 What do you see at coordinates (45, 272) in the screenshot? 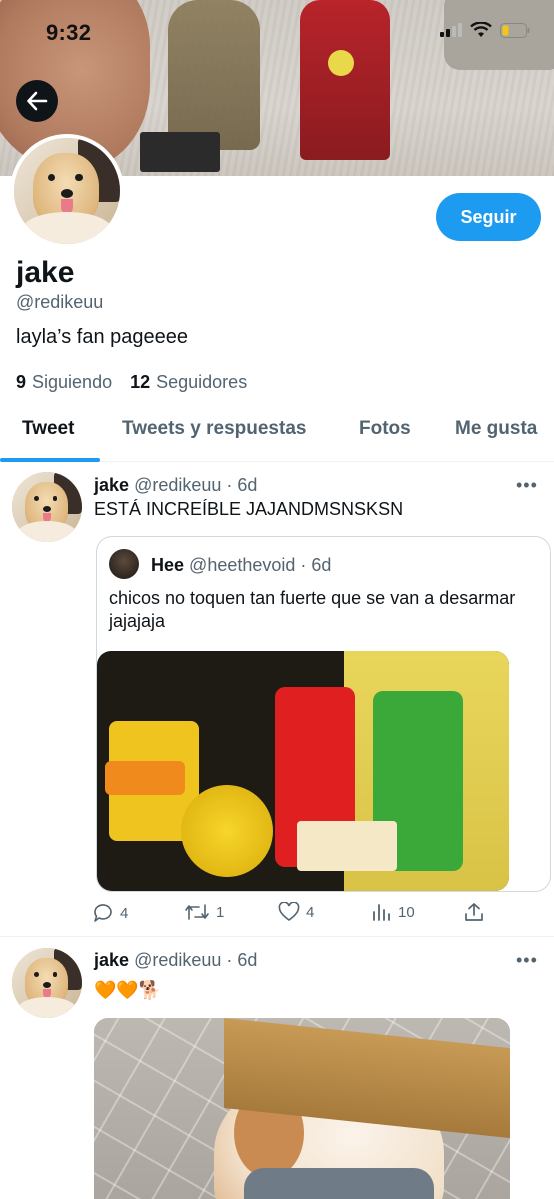
I see `profile-name: jake` at bounding box center [45, 272].